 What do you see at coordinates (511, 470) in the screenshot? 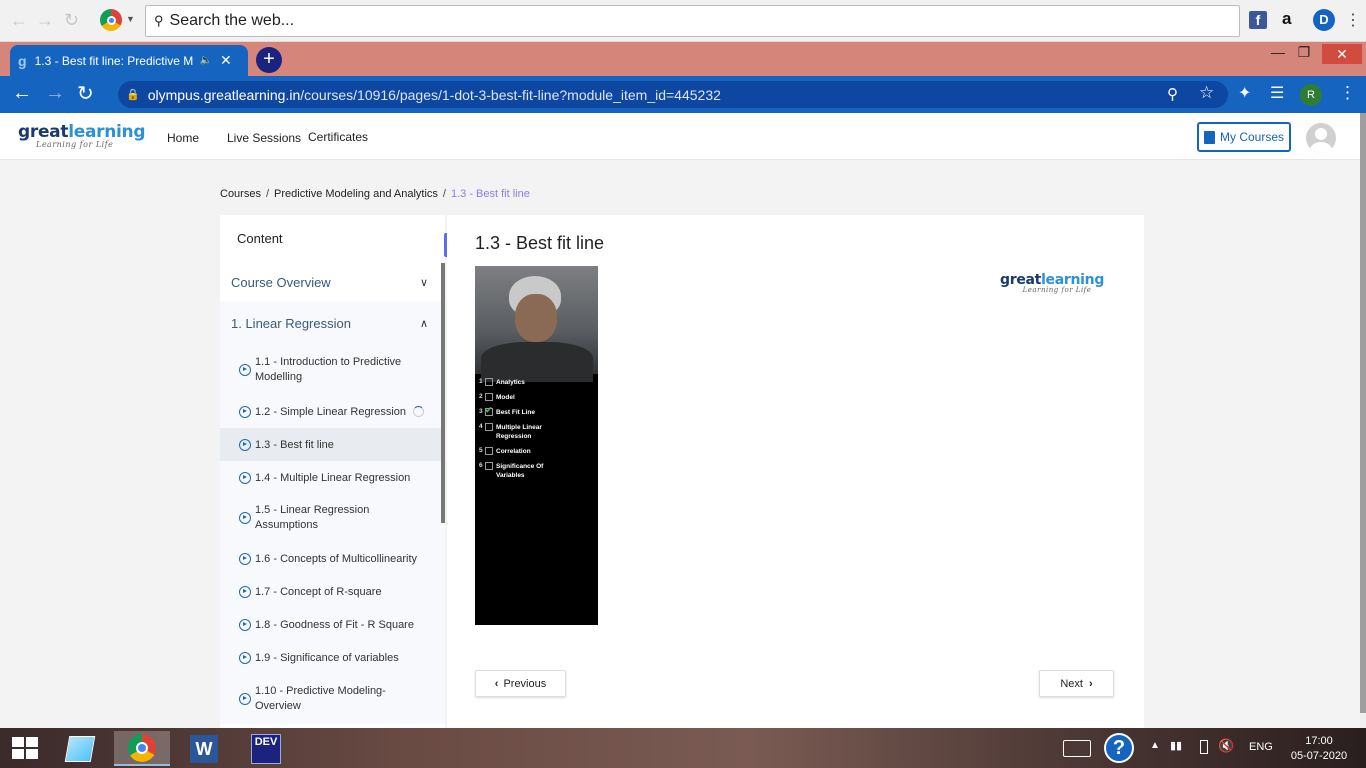
I see `topic-item: 6 Significance Of Variables` at bounding box center [511, 470].